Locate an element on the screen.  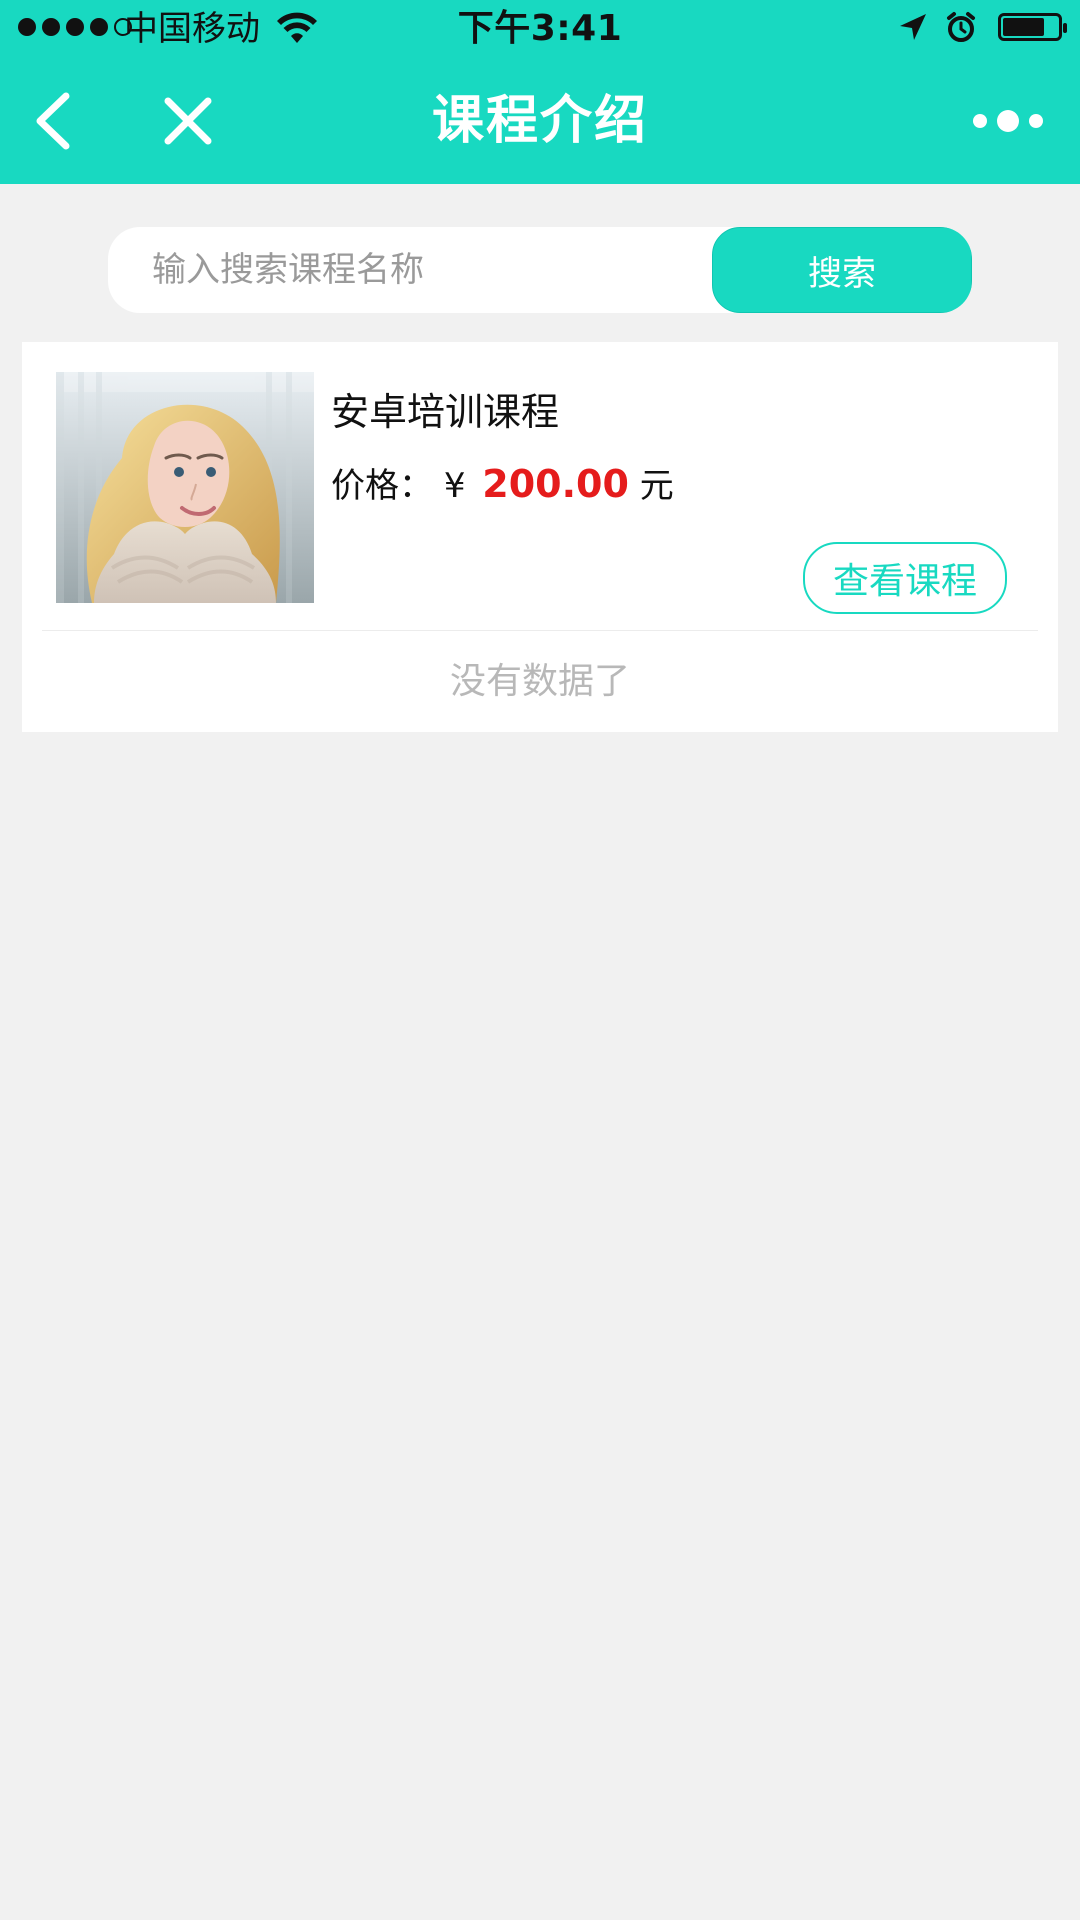
course-image is located at coordinates (185, 487).